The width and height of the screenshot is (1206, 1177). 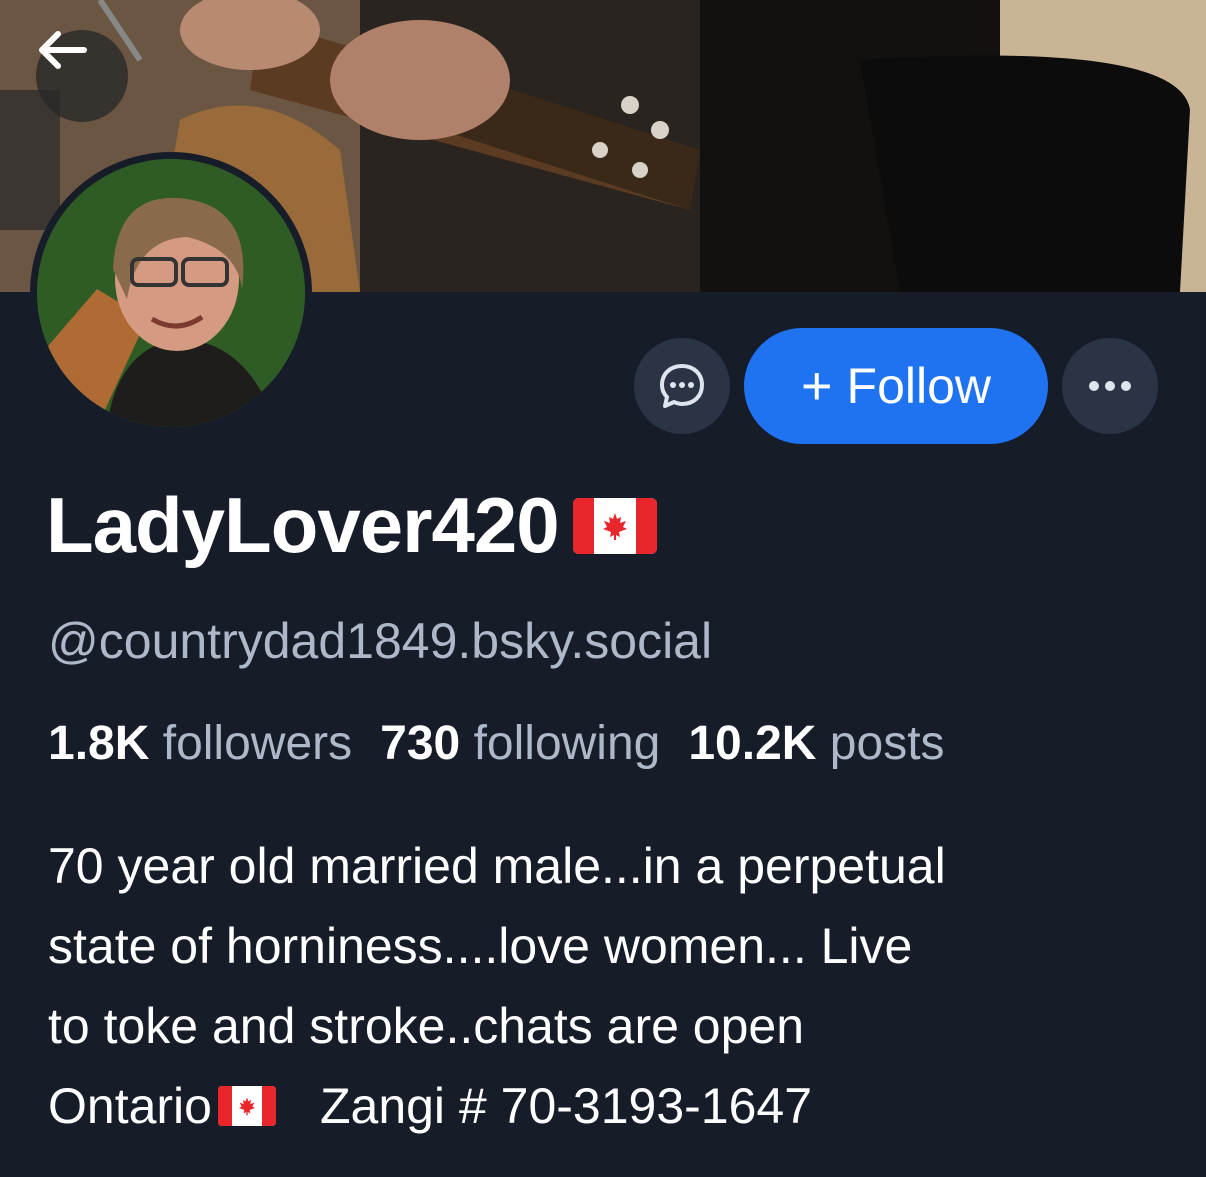 I want to click on display-name-row: LadyLover420, so click(x=351, y=525).